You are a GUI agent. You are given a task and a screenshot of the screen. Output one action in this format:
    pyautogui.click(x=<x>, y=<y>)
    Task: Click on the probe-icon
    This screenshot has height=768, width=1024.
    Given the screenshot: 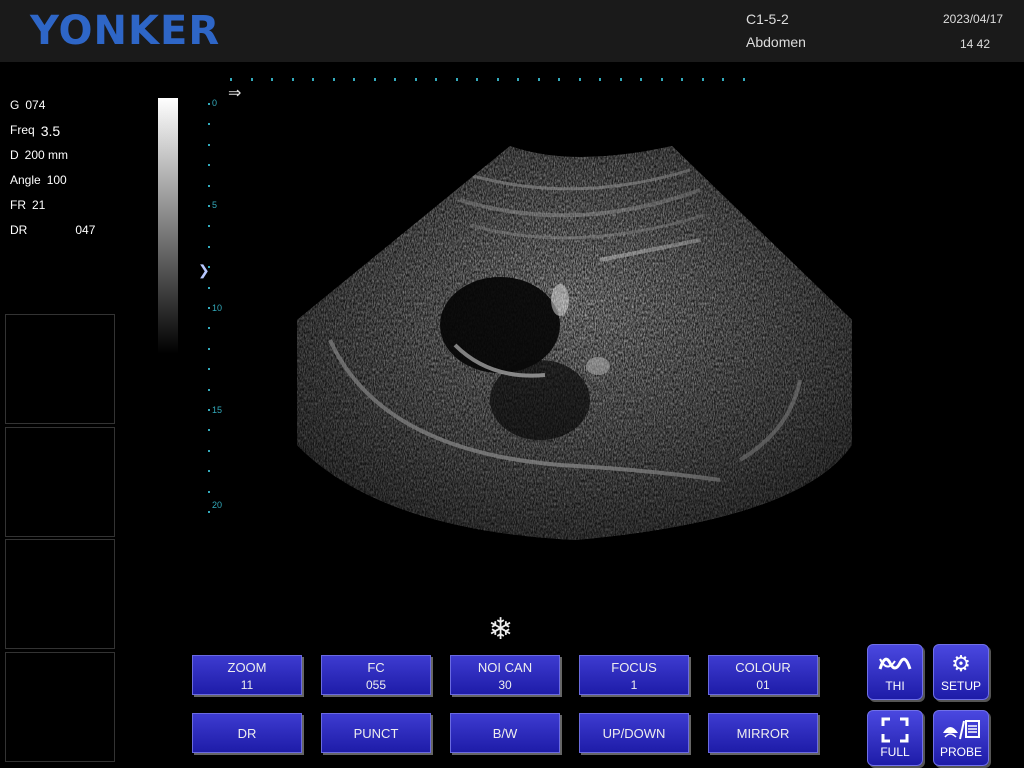 What is the action you would take?
    pyautogui.click(x=961, y=730)
    